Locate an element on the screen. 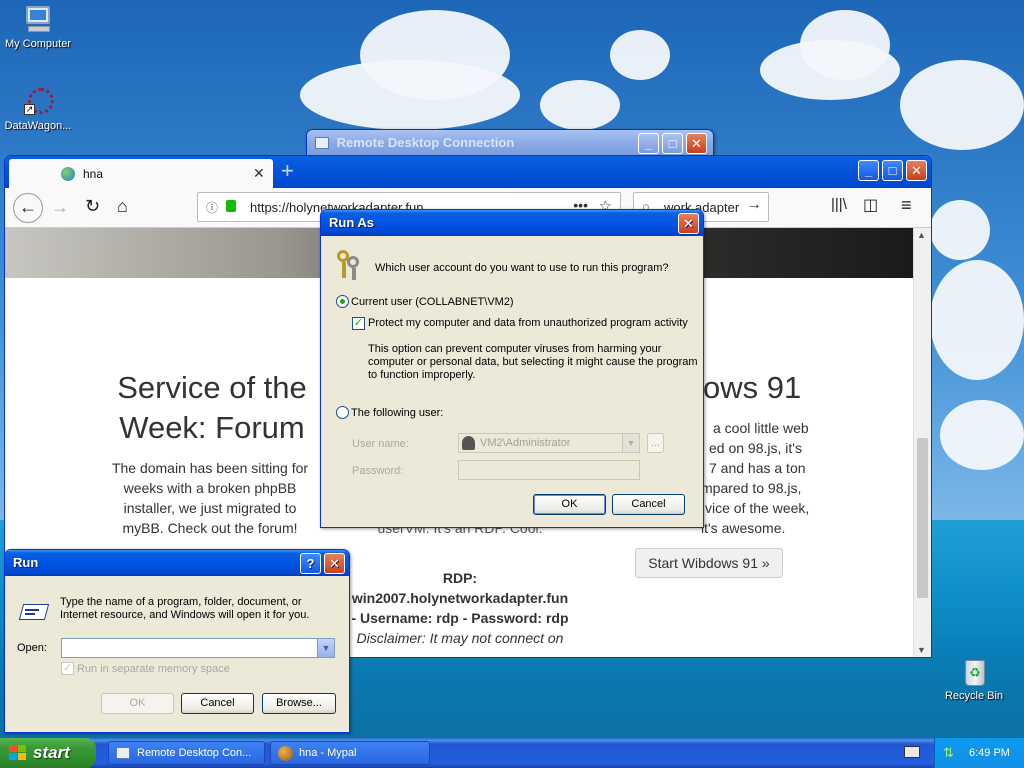  username-label: User name: is located at coordinates (380, 444).